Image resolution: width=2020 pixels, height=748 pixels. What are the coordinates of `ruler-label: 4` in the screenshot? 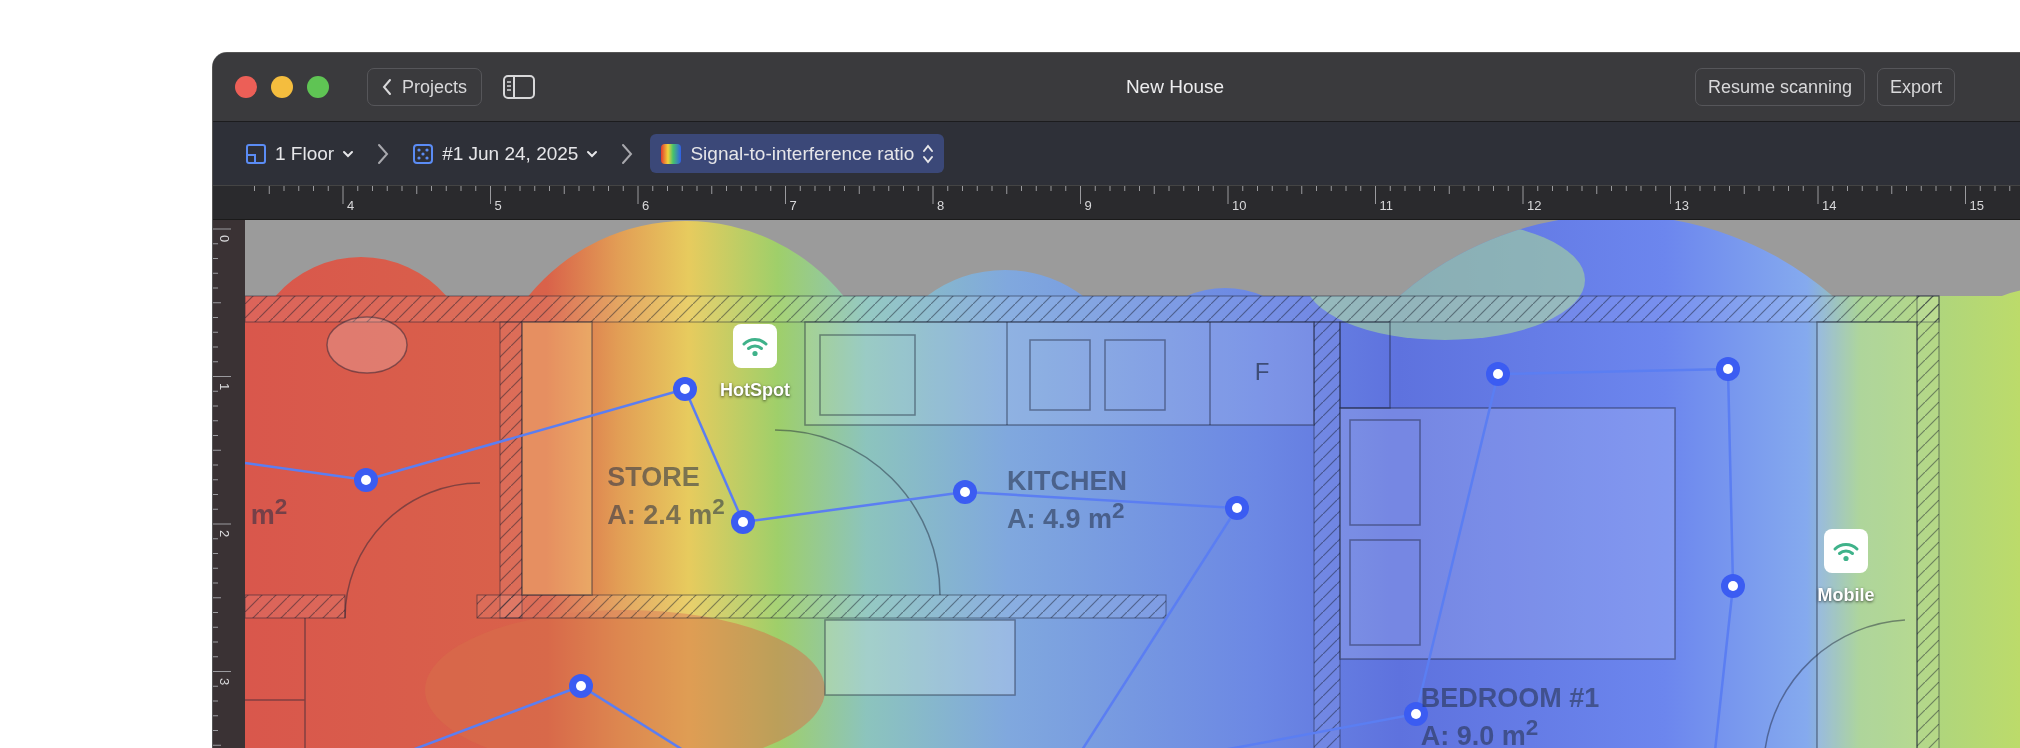 It's located at (351, 205).